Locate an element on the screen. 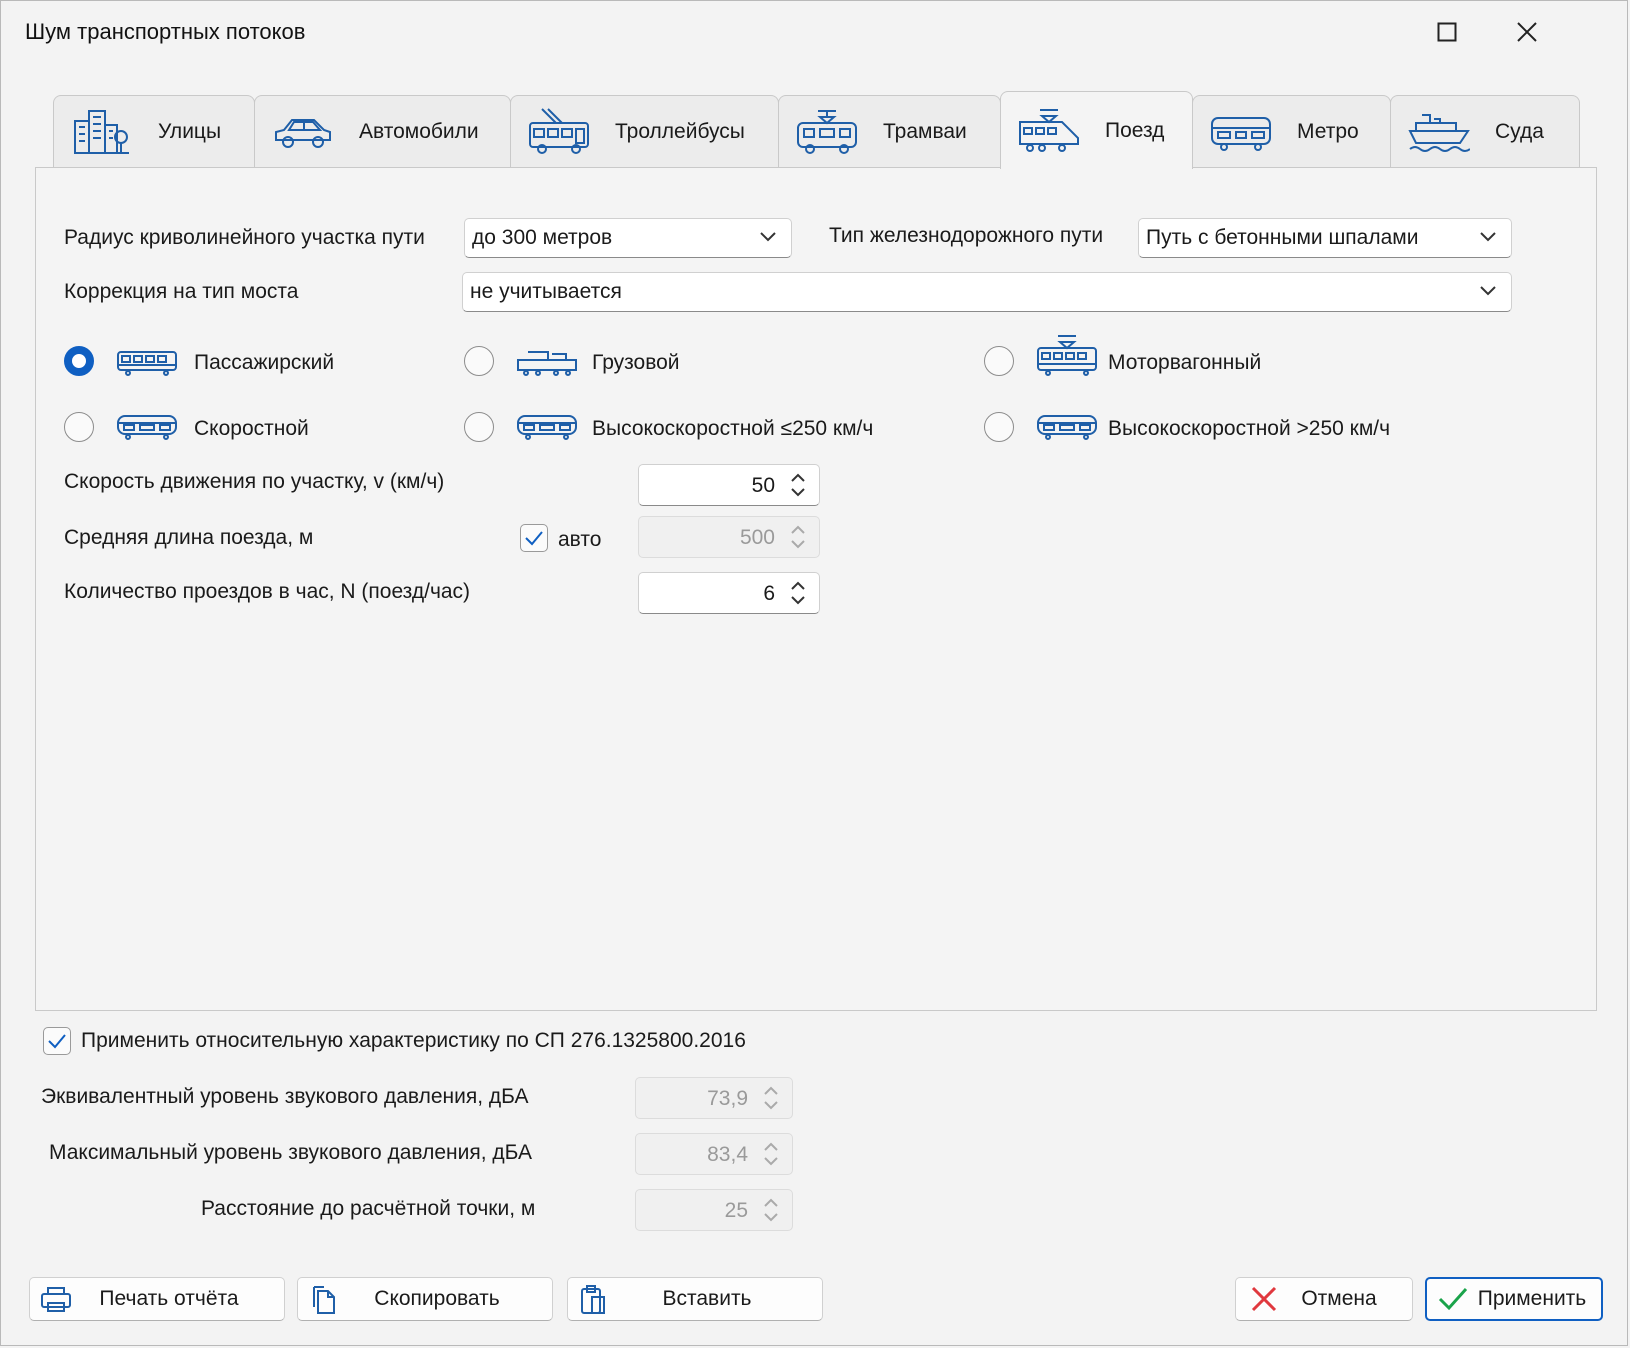 Image resolution: width=1630 pixels, height=1348 pixels. cancel-x-icon is located at coordinates (1264, 1299).